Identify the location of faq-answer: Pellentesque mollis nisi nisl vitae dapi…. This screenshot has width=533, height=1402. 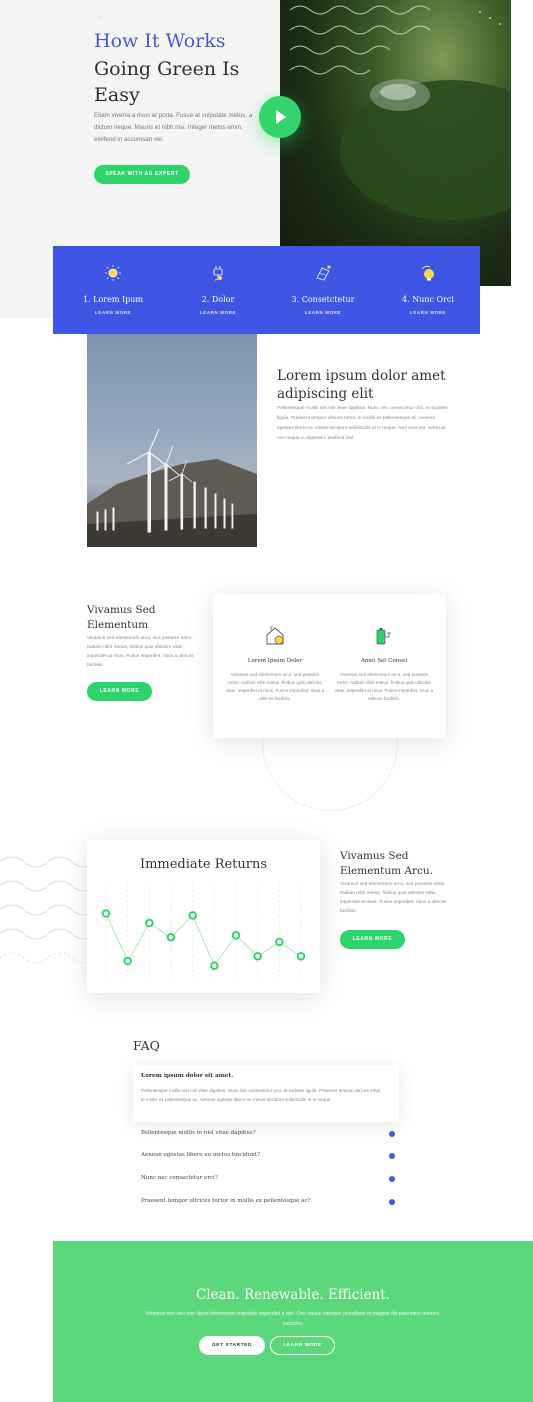
(261, 1095).